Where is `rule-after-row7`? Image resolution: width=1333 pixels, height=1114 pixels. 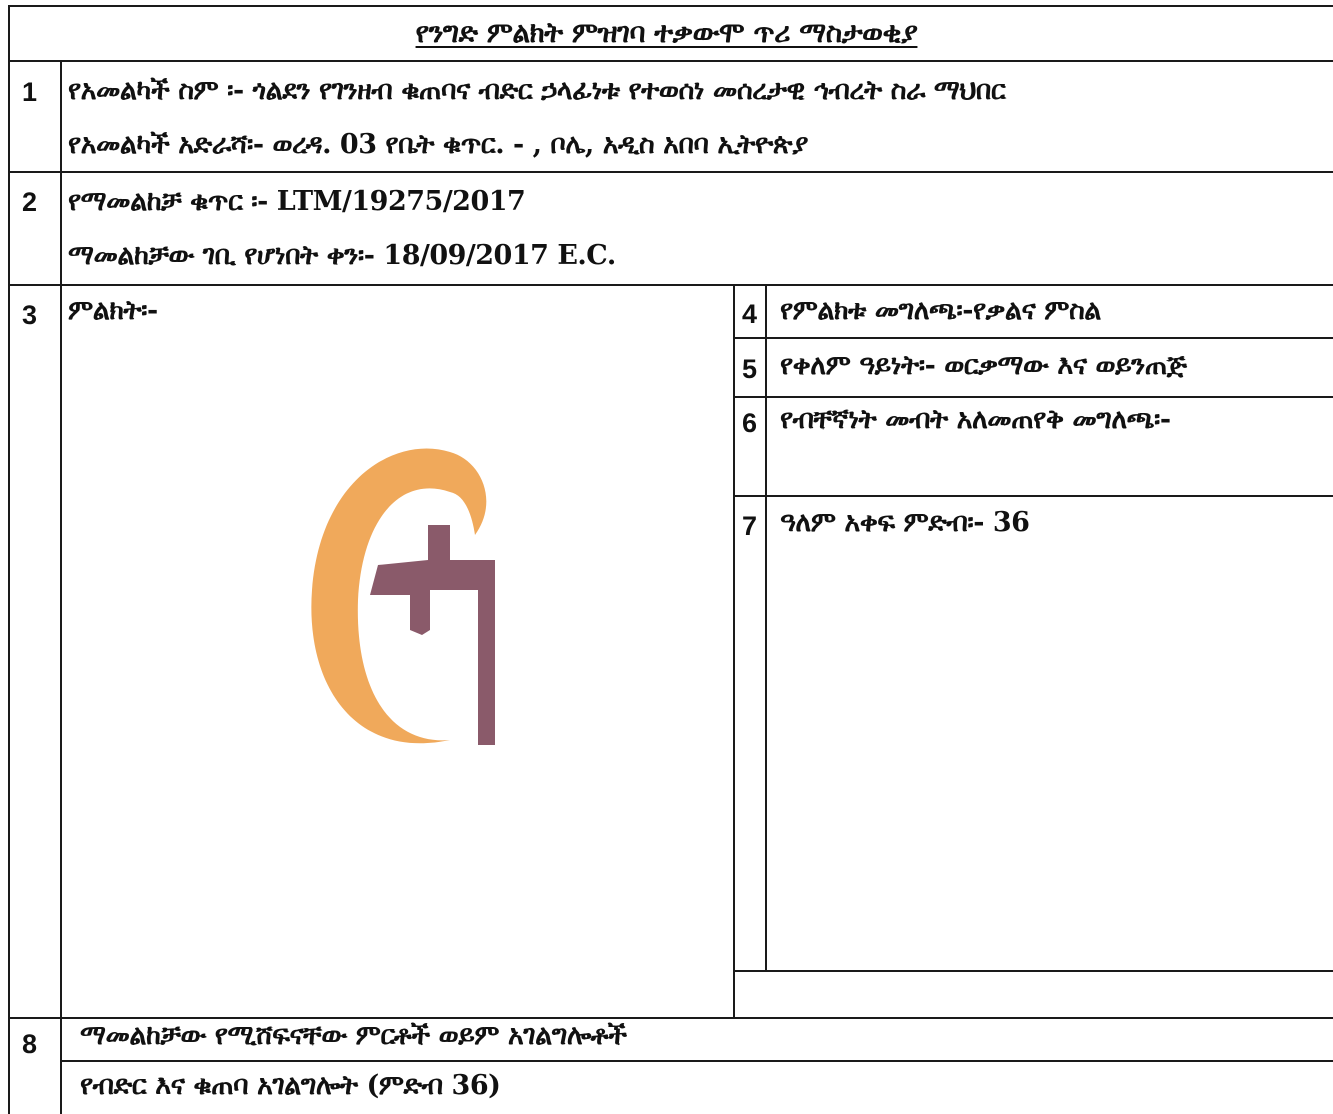
rule-after-row7 is located at coordinates (1033, 971).